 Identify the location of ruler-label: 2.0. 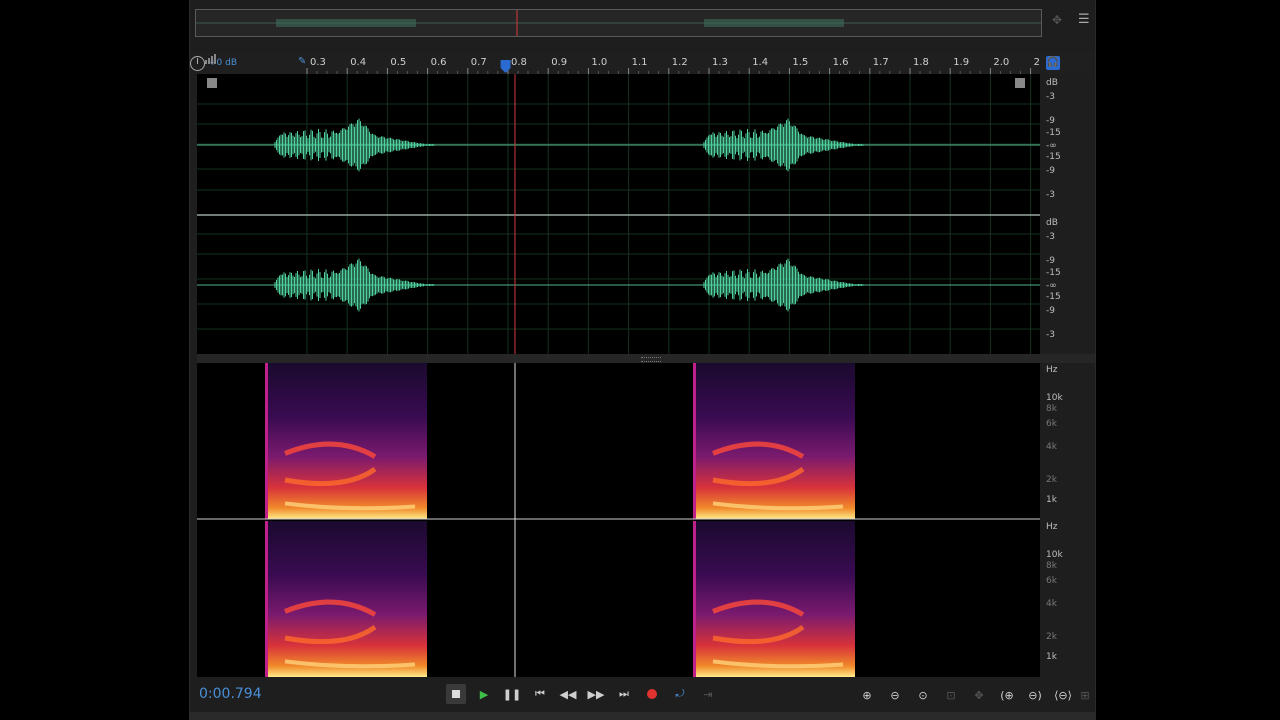
(1001, 62).